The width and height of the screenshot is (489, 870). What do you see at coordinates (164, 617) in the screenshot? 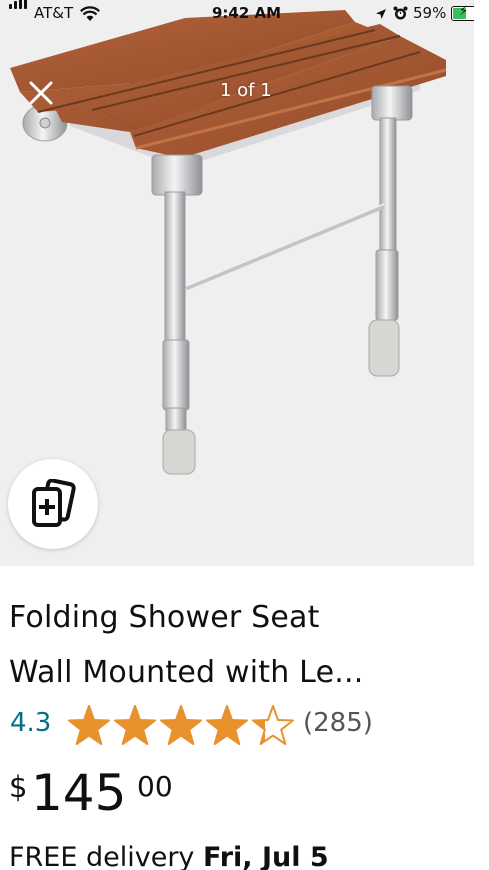
I see `product-title: Folding Shower Seat` at bounding box center [164, 617].